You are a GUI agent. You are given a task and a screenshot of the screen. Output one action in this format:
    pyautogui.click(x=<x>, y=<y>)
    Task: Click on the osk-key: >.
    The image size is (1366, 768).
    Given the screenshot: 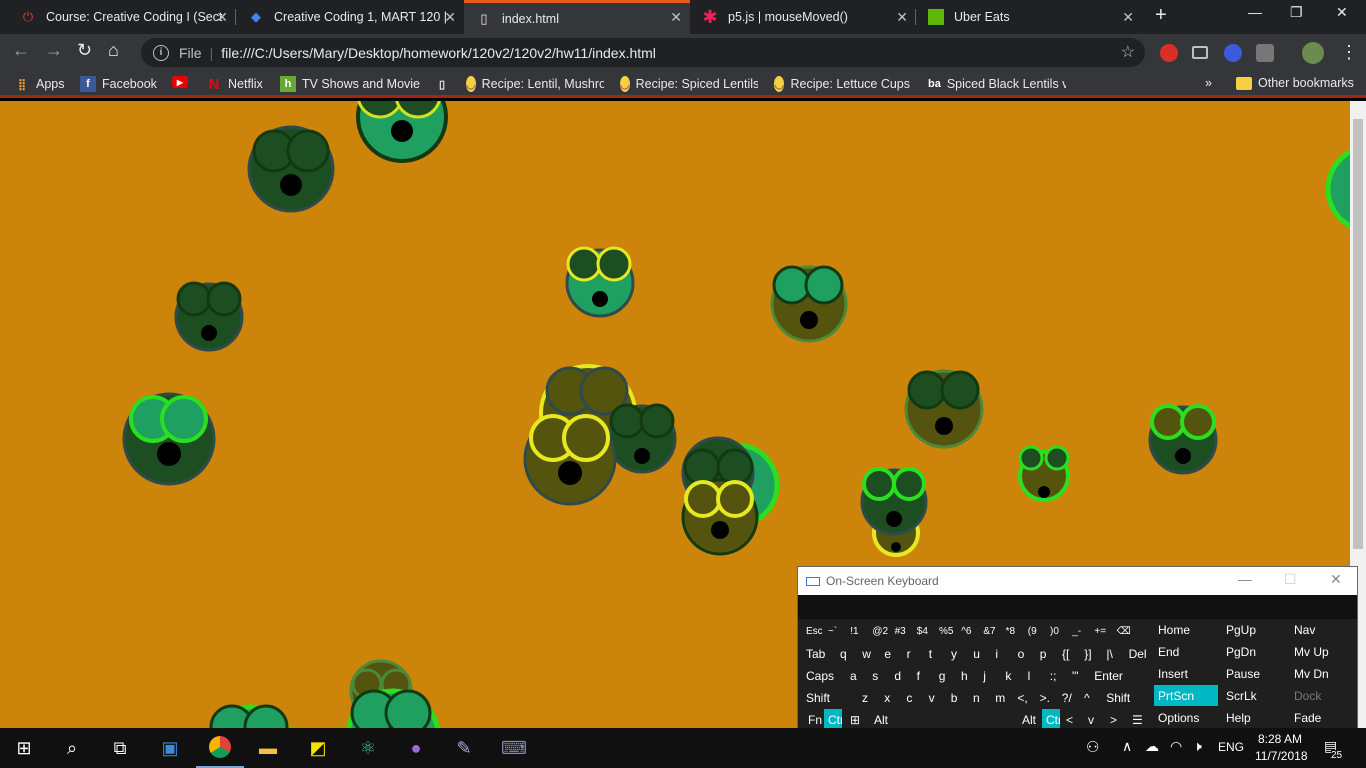 What is the action you would take?
    pyautogui.click(x=1046, y=697)
    